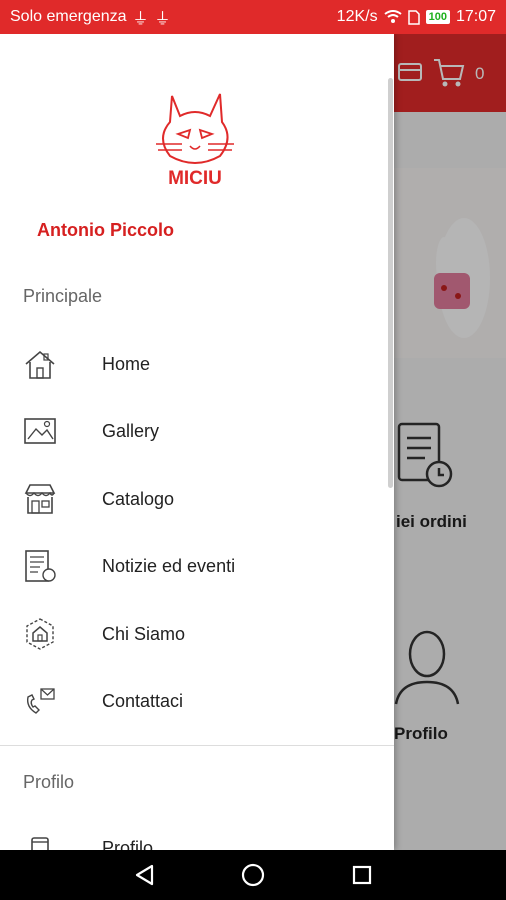  What do you see at coordinates (197, 701) in the screenshot?
I see `menu-item-contattaci: Contattaci` at bounding box center [197, 701].